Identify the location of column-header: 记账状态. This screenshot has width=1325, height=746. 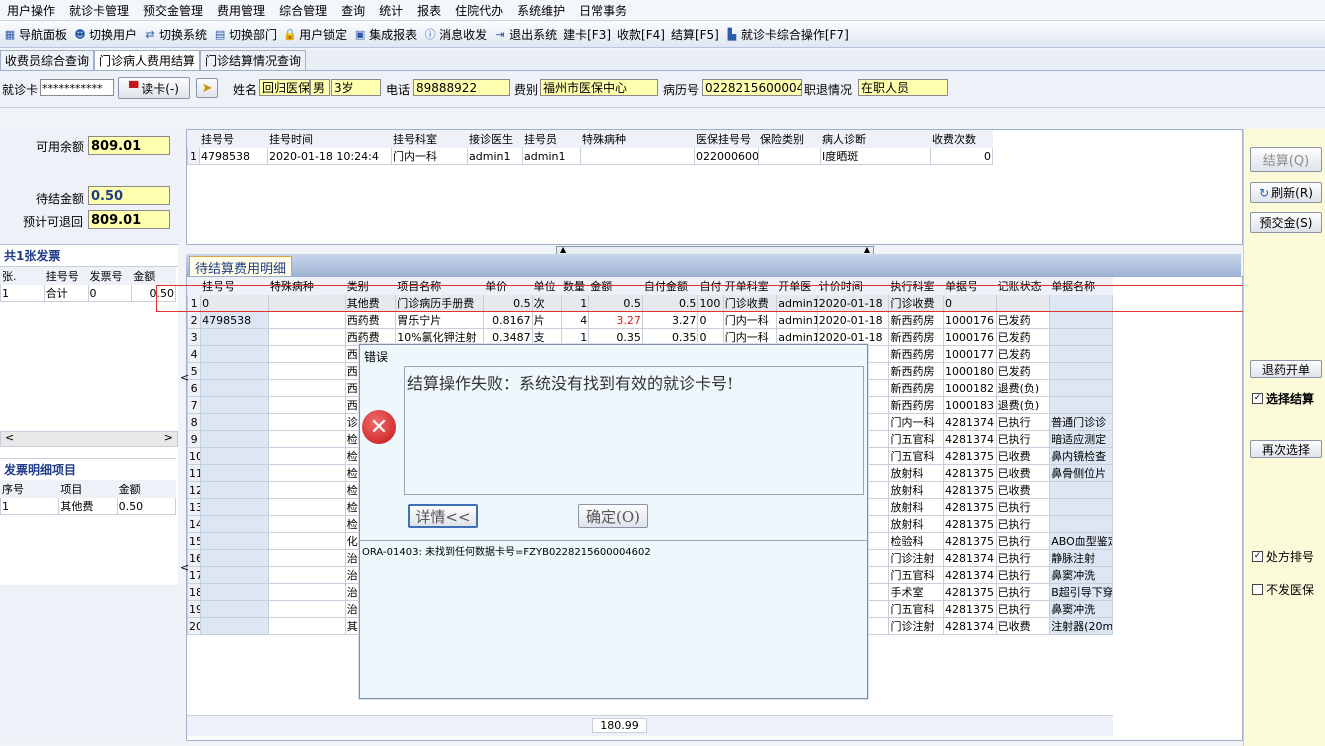
(1023, 286).